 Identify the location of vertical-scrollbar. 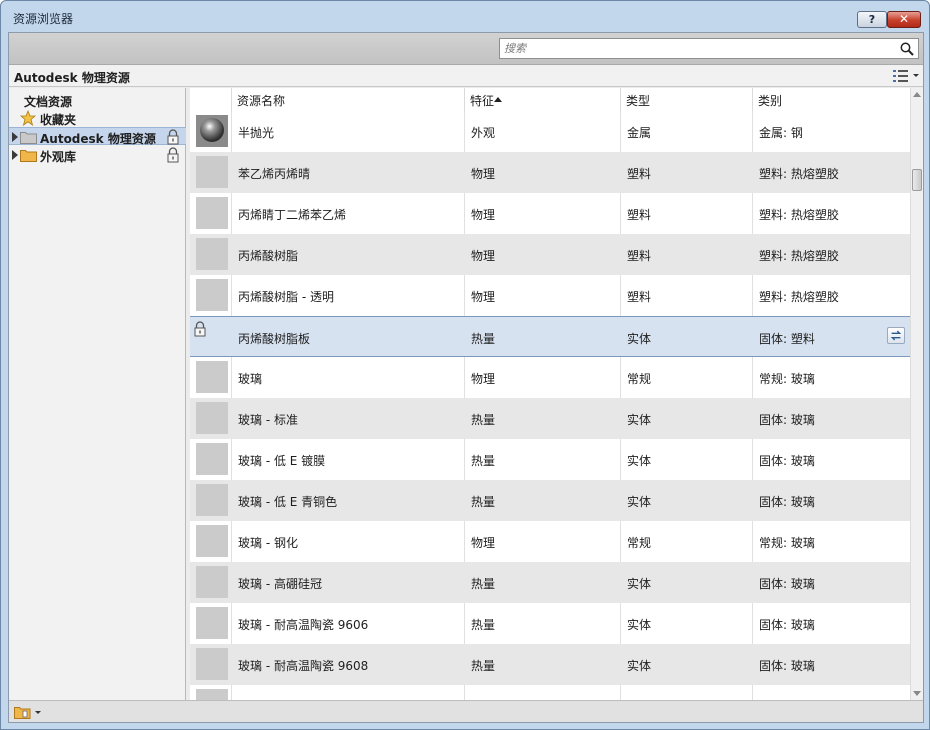
(916, 394).